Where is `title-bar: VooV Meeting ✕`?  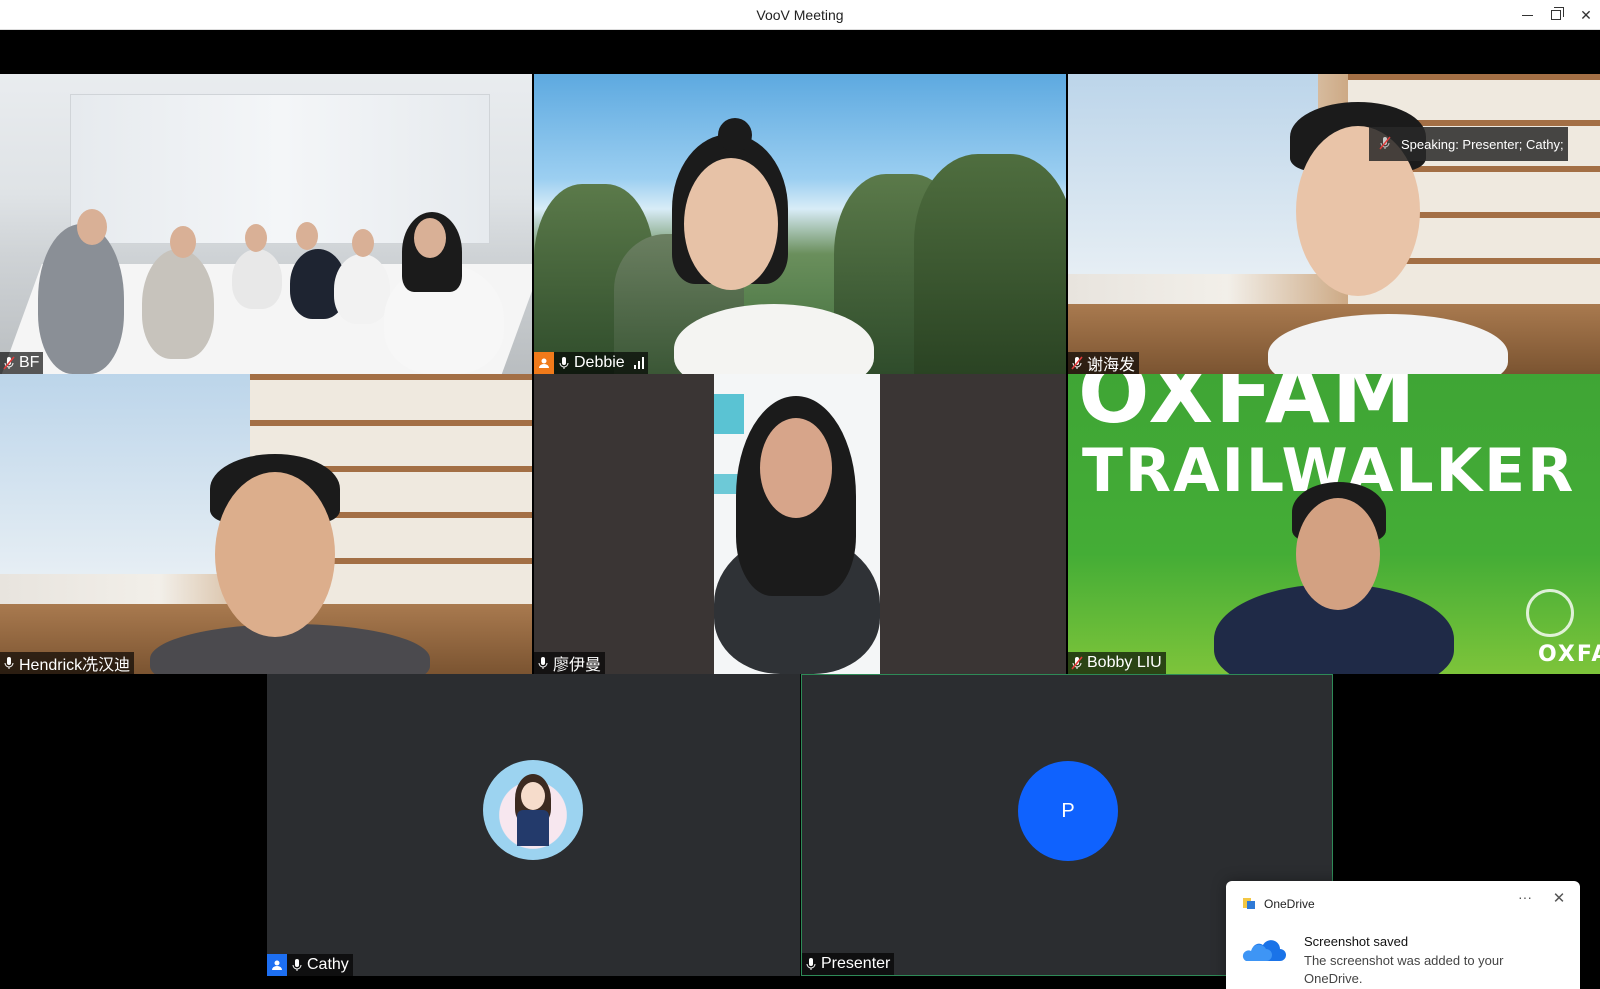 title-bar: VooV Meeting ✕ is located at coordinates (800, 15).